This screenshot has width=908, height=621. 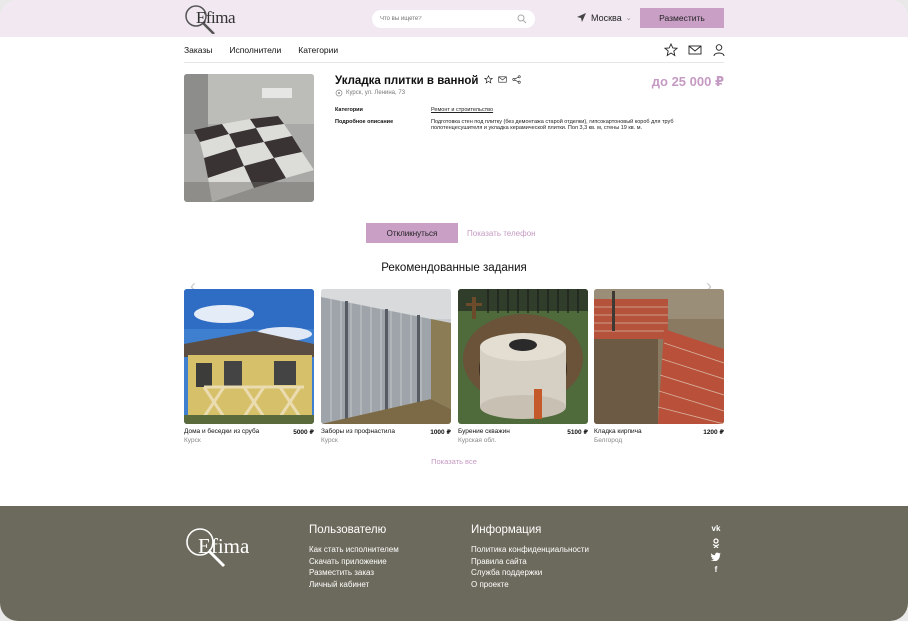 What do you see at coordinates (440, 432) in the screenshot?
I see `card-price: 1000 ₽` at bounding box center [440, 432].